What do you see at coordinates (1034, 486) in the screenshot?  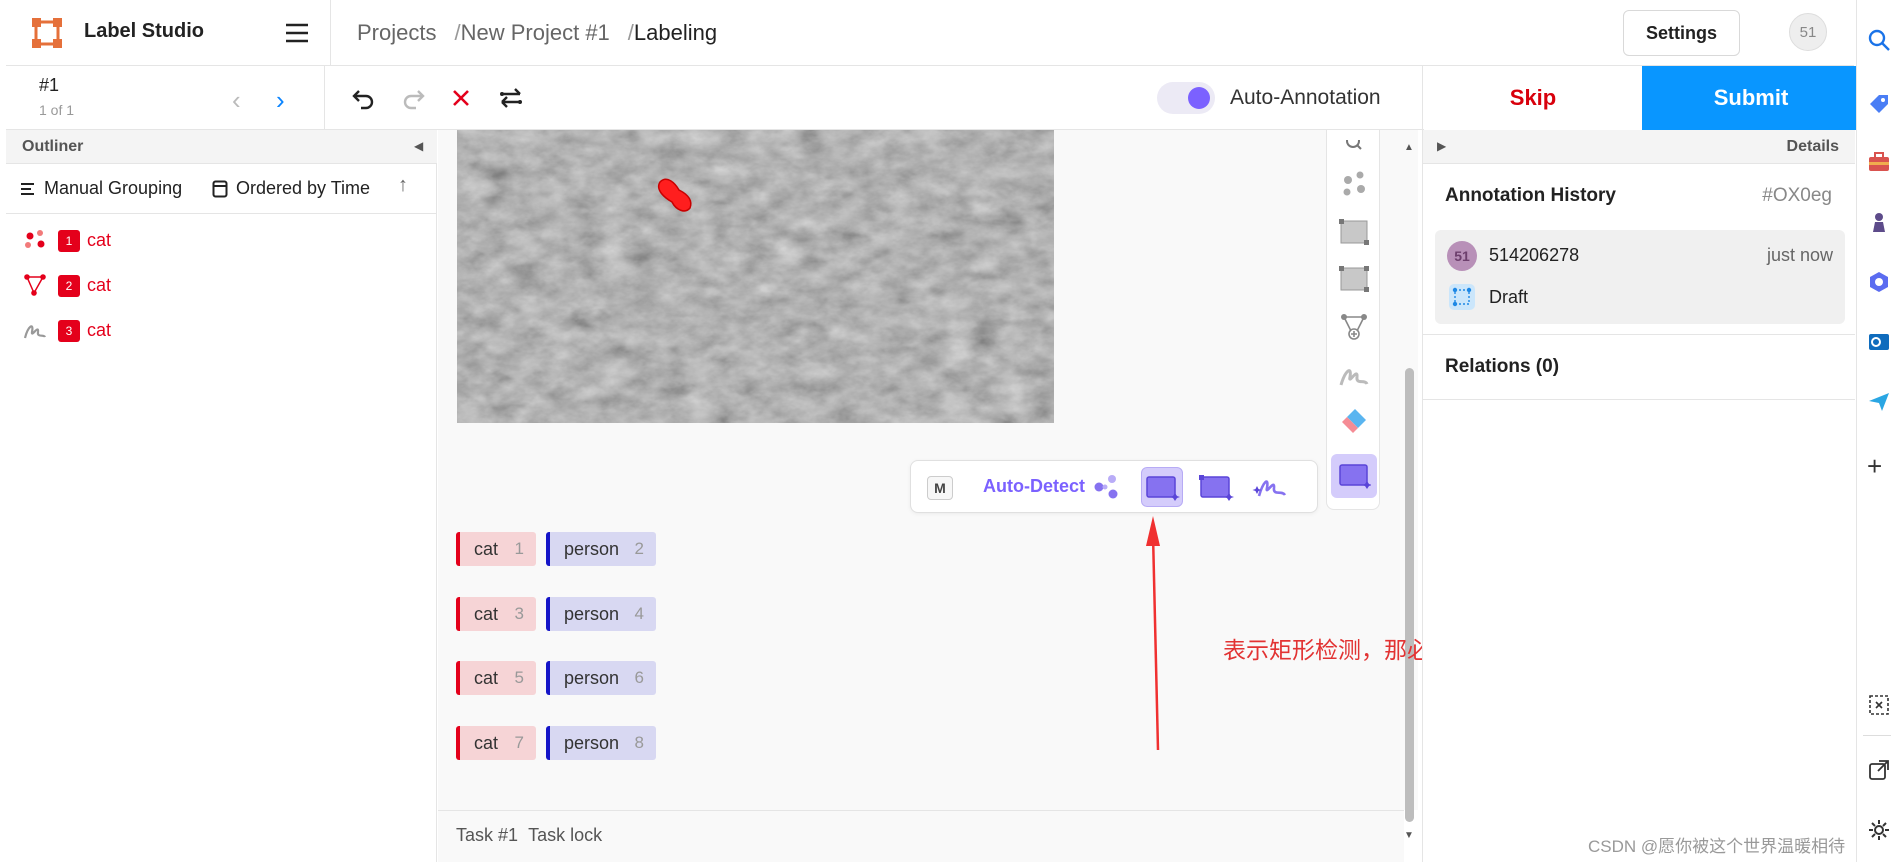 I see `auto-detect-label: Auto-Detect` at bounding box center [1034, 486].